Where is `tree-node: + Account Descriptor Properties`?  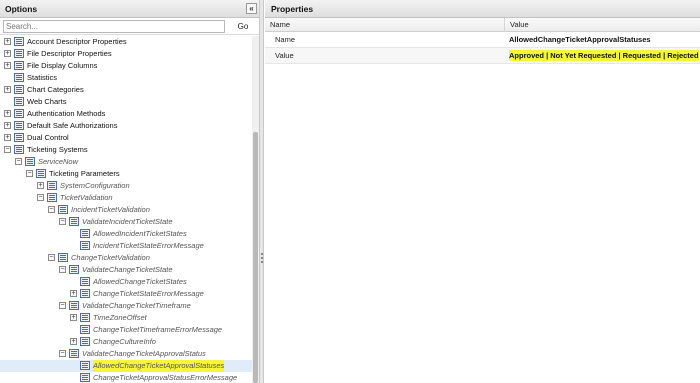 tree-node: + Account Descriptor Properties is located at coordinates (126, 42).